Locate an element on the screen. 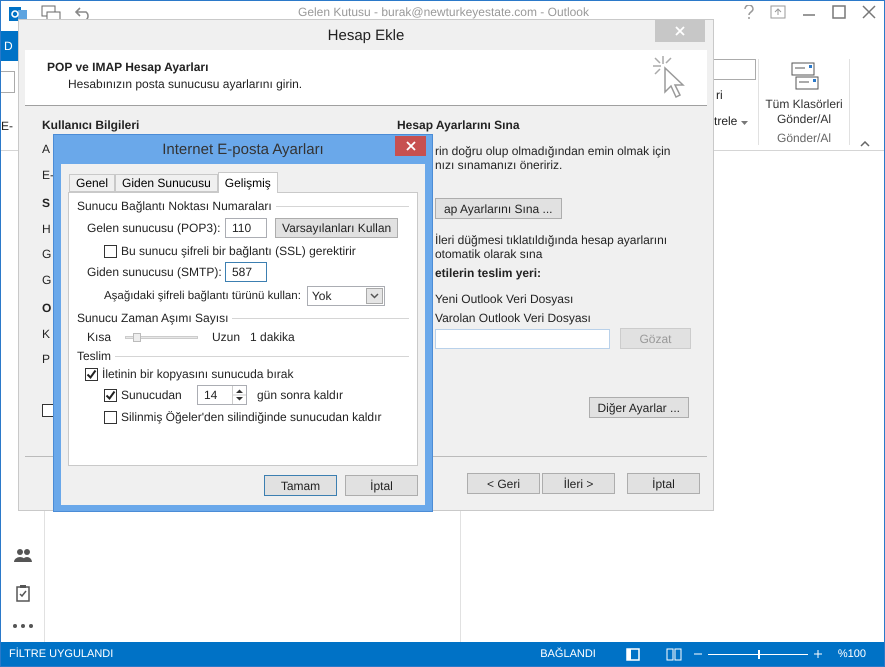 The height and width of the screenshot is (667, 885). zoom-in-icon is located at coordinates (818, 654).